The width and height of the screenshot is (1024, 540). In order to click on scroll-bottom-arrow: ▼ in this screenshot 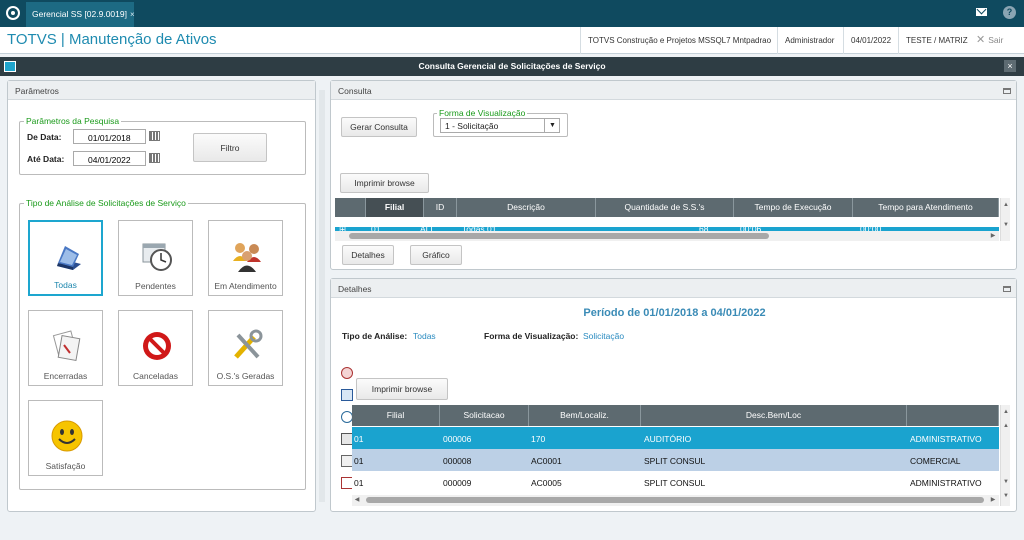, I will do `click(1006, 496)`.